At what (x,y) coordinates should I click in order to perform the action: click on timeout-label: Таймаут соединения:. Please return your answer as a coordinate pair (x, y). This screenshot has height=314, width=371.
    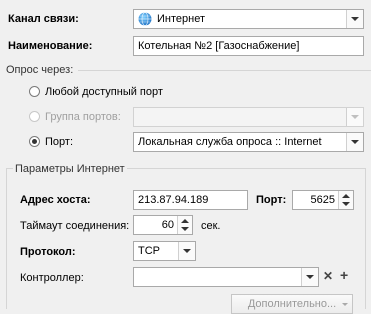
    Looking at the image, I should click on (75, 226).